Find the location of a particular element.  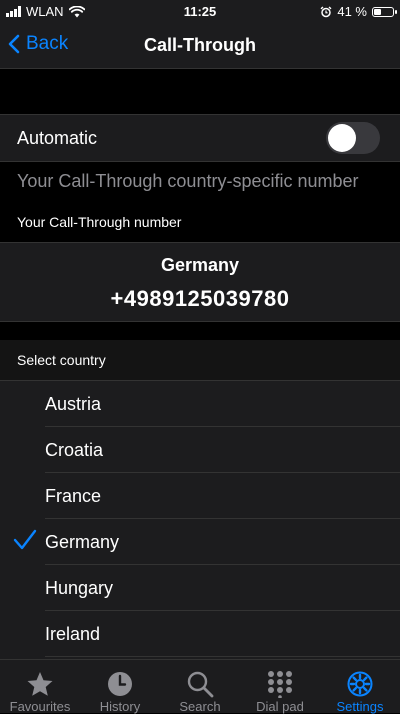

list-item: Hungary is located at coordinates (200, 588).